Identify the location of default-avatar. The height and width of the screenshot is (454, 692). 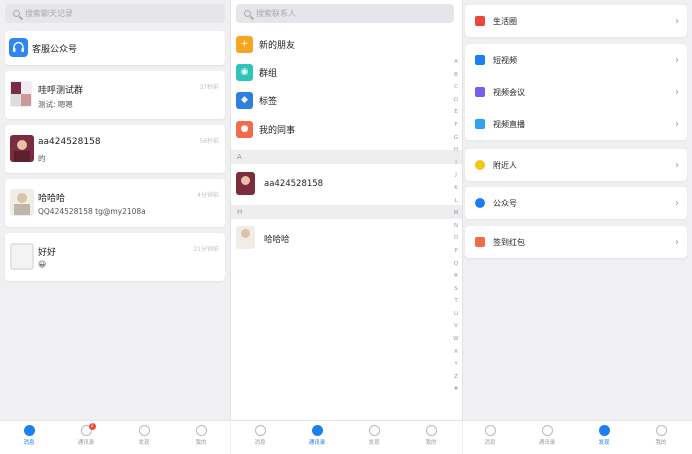
(22, 256).